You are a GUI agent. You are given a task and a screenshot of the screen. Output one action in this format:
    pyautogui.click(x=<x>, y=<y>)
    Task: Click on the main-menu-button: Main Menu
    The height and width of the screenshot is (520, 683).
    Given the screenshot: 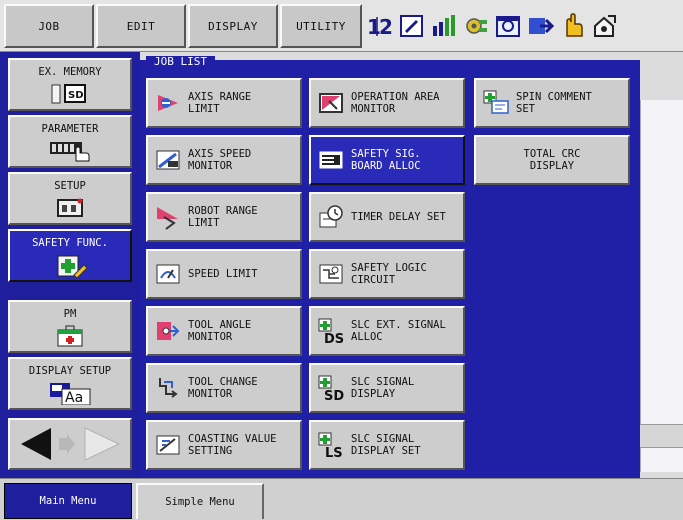 What is the action you would take?
    pyautogui.click(x=68, y=501)
    